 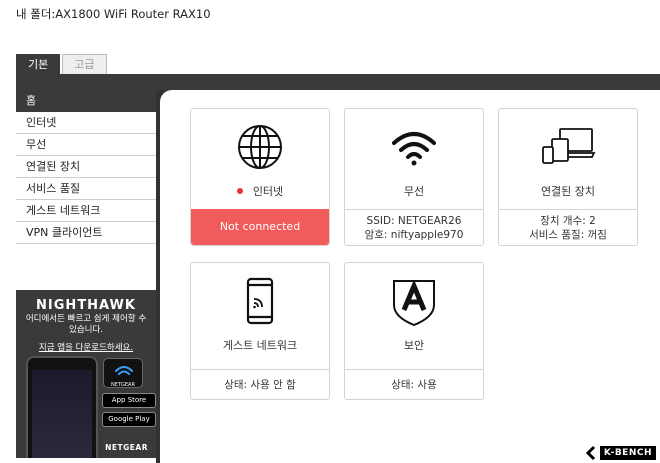 I want to click on status-dot, so click(x=239, y=191).